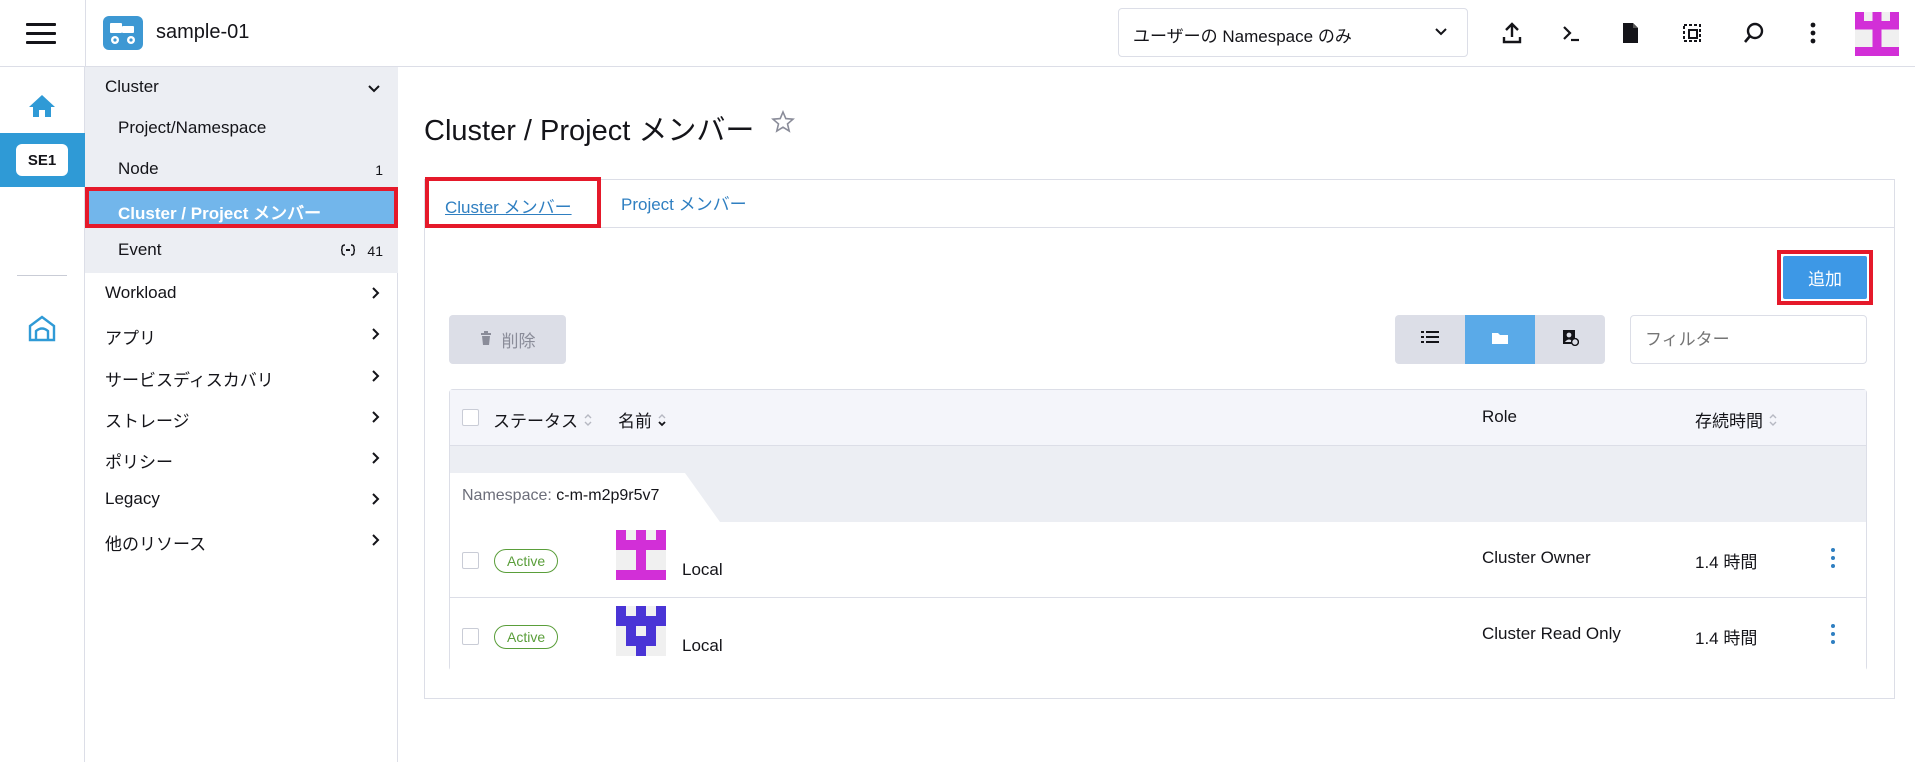 The image size is (1915, 762). I want to click on rail-divider, so click(42, 275).